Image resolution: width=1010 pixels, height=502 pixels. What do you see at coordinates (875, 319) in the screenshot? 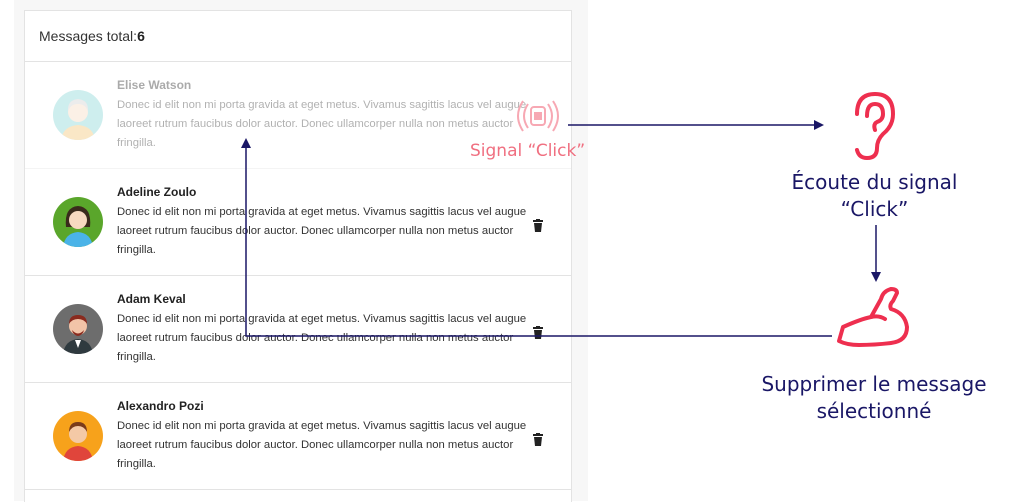
I see `flexed-arm-icon` at bounding box center [875, 319].